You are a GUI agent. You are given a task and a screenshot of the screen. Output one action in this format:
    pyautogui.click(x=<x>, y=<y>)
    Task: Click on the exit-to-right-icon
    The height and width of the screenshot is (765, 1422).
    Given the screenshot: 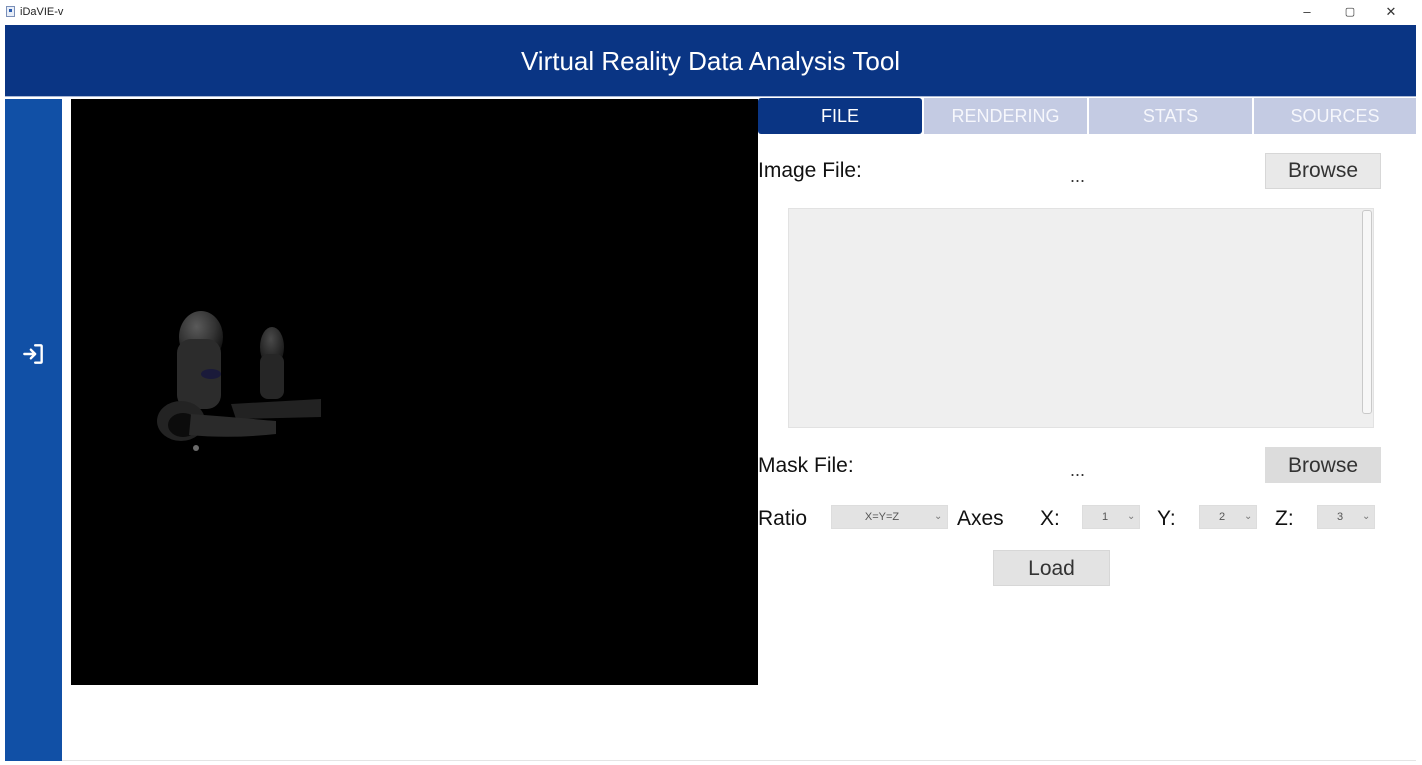 What is the action you would take?
    pyautogui.click(x=33, y=354)
    